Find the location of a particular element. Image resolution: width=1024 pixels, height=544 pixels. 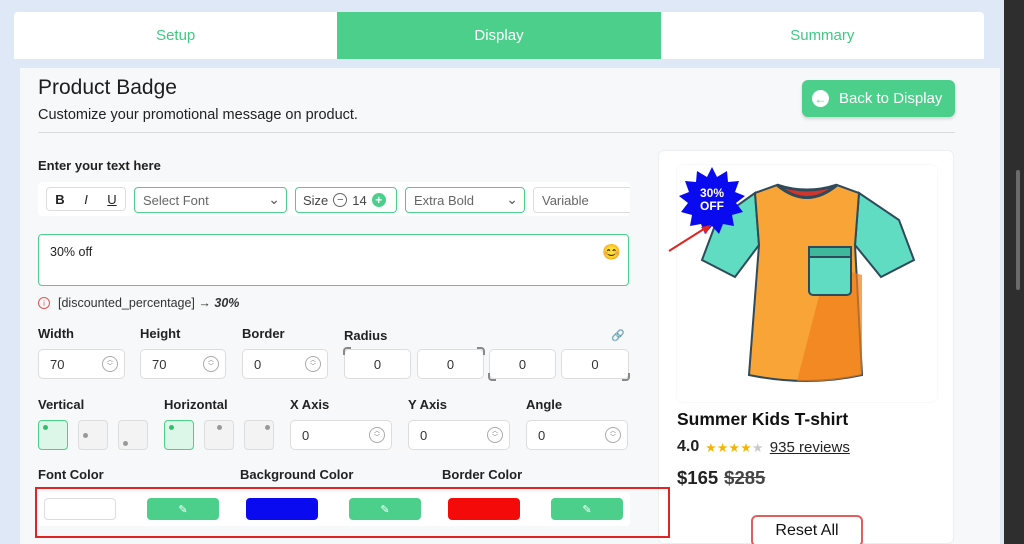

size-stepper: Size − 14 + is located at coordinates (346, 200).